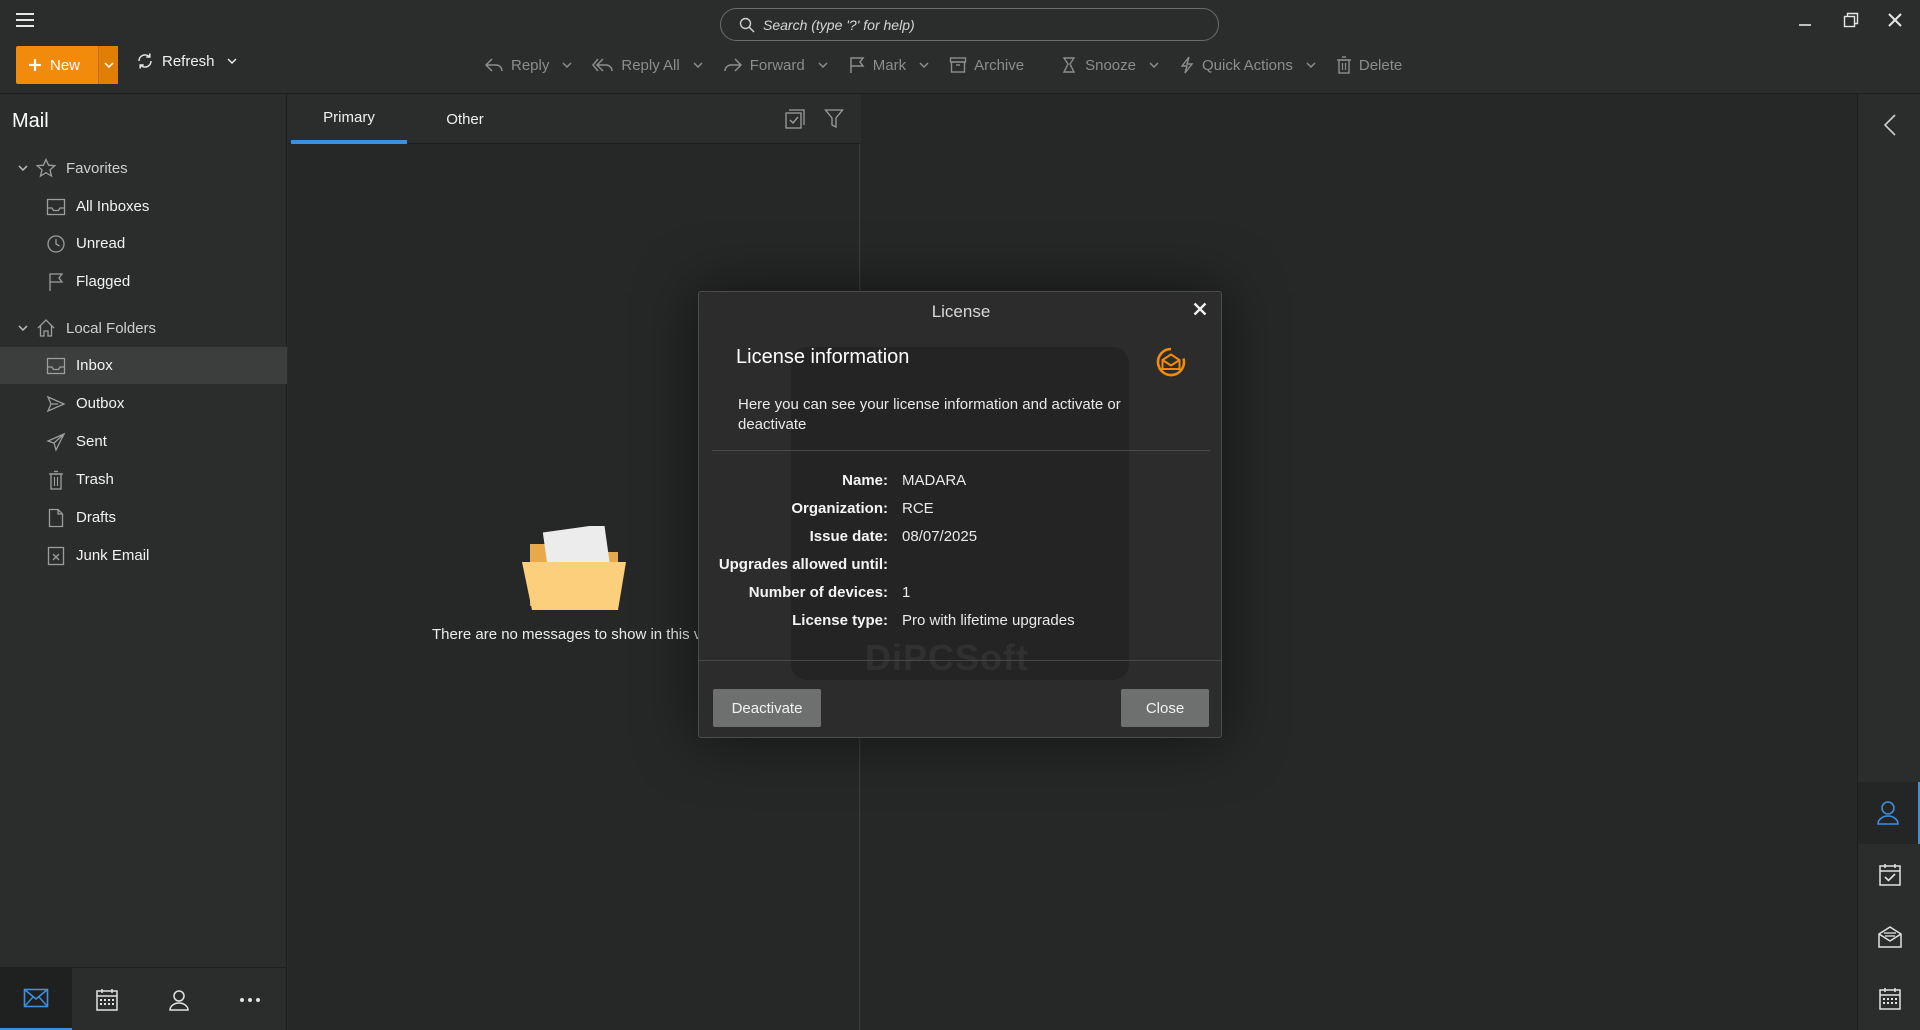 This screenshot has height=1030, width=1920. What do you see at coordinates (1200, 309) in the screenshot?
I see `dialog-close-icon` at bounding box center [1200, 309].